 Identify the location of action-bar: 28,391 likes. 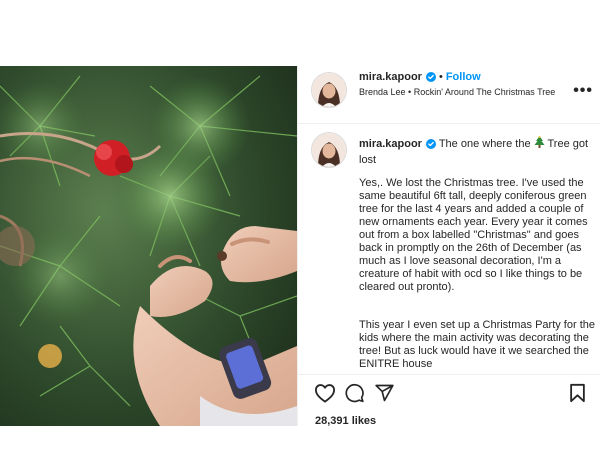
(449, 400).